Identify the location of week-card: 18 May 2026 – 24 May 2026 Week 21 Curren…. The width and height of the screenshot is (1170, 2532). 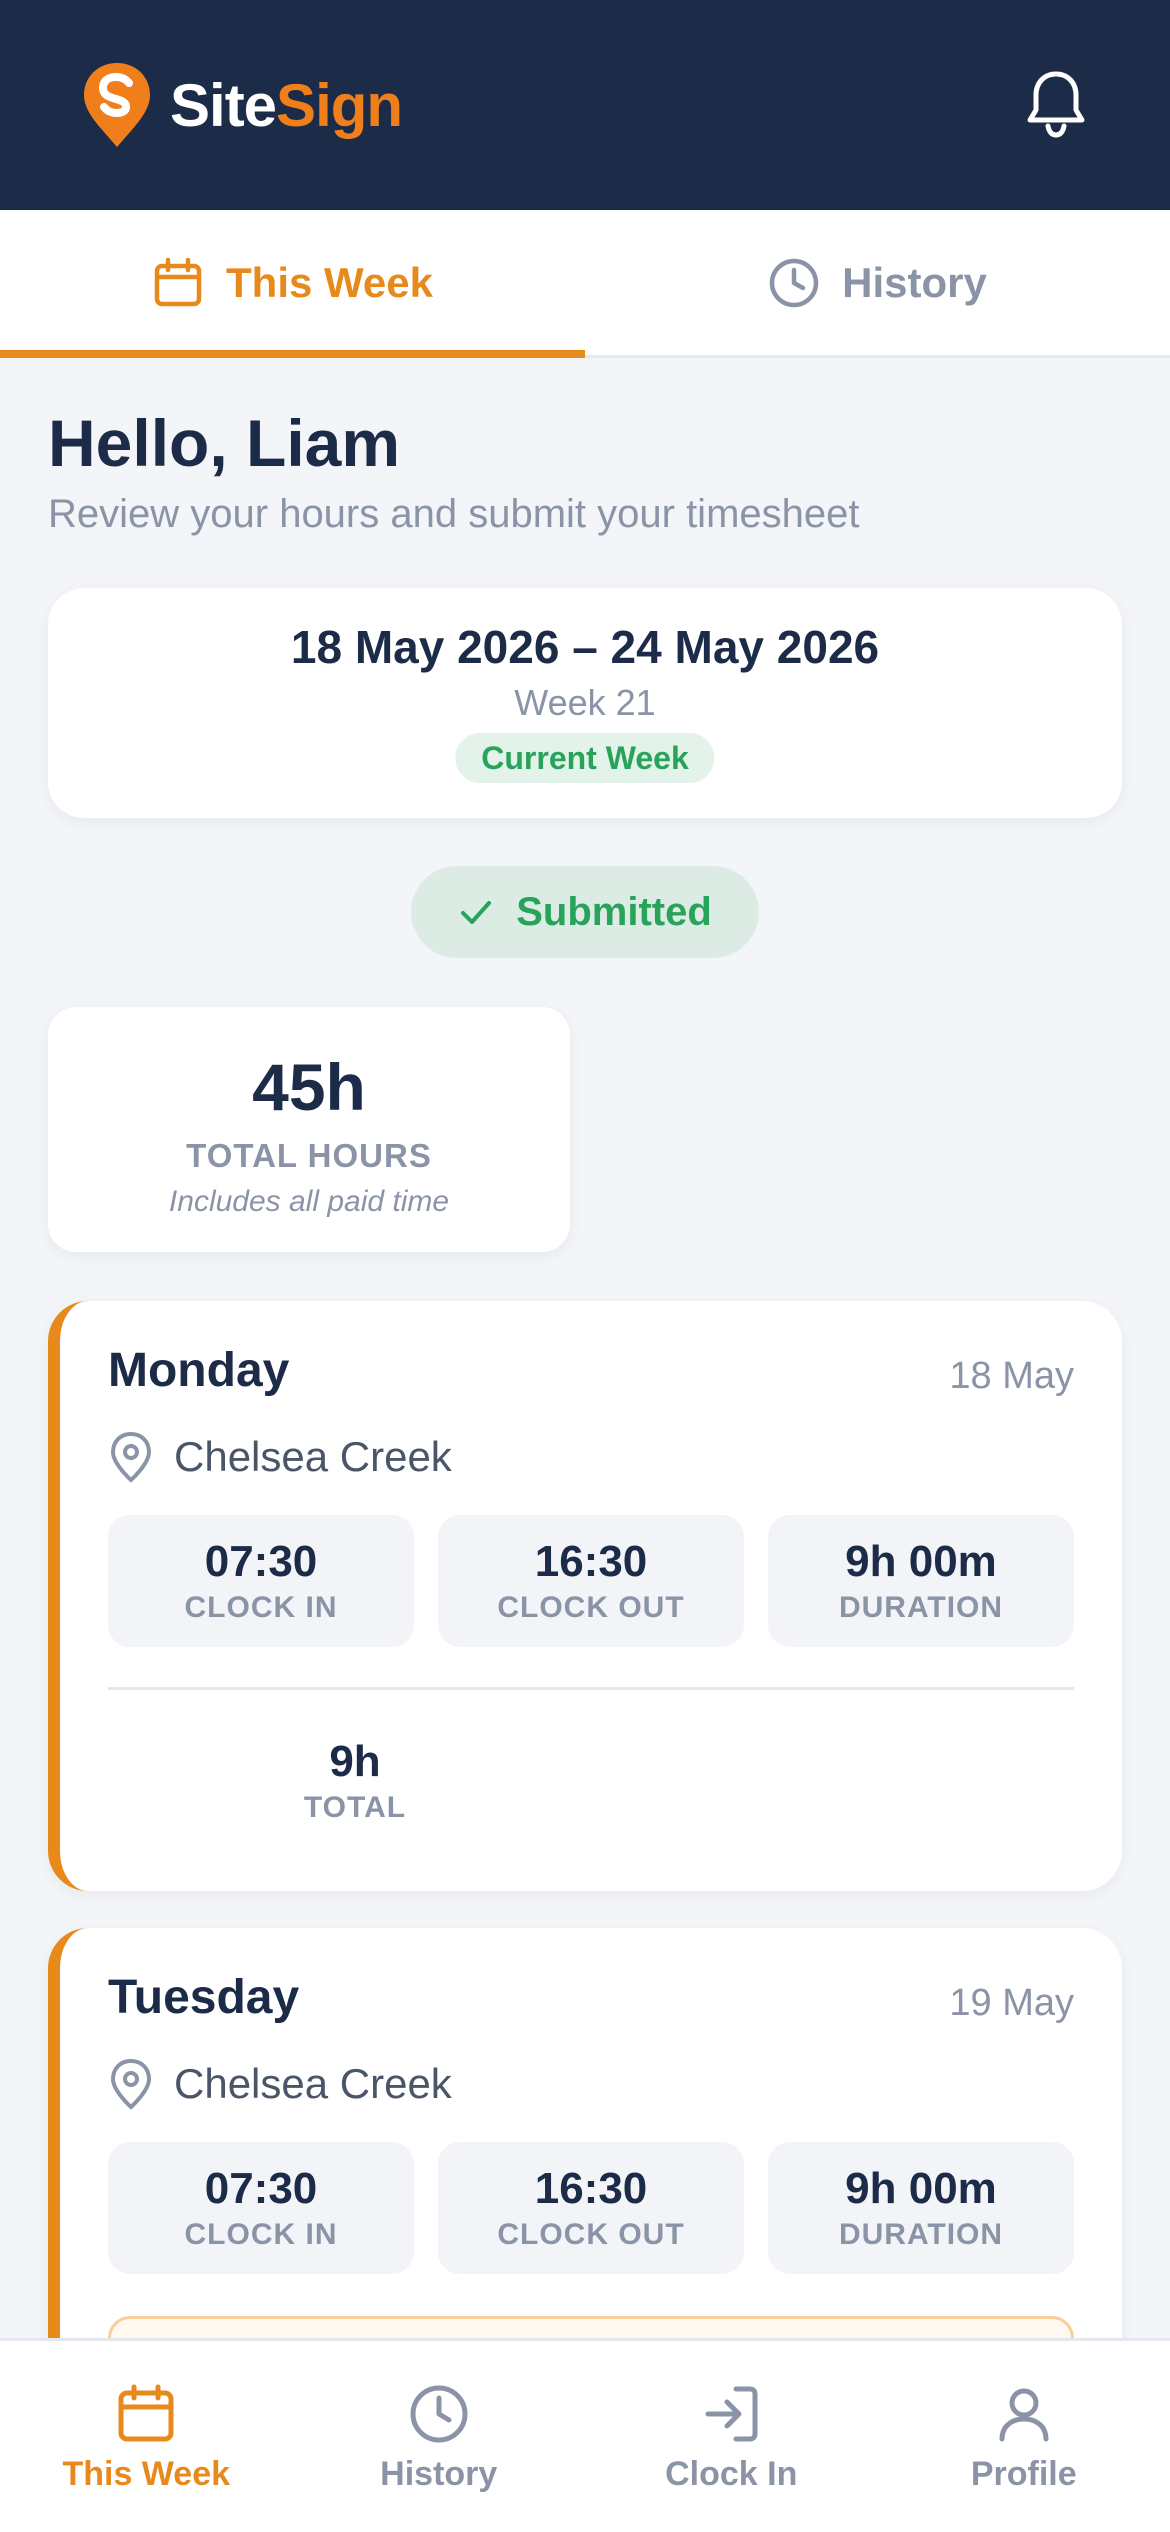
(585, 703).